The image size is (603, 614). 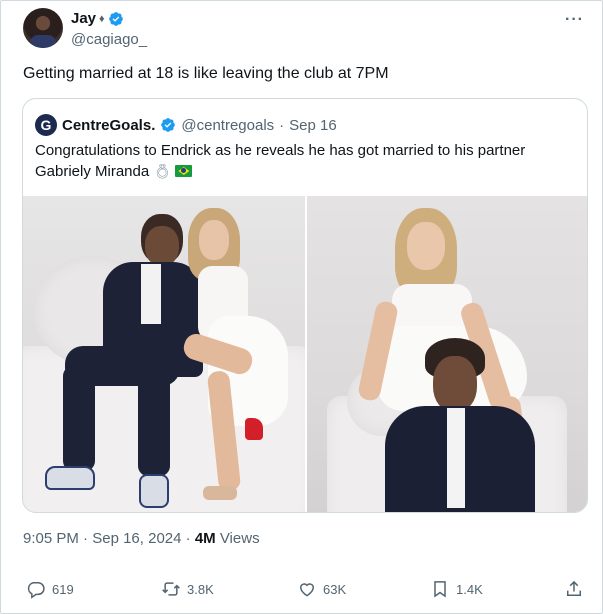 I want to click on quoted-handle: @centregoals, so click(x=228, y=125).